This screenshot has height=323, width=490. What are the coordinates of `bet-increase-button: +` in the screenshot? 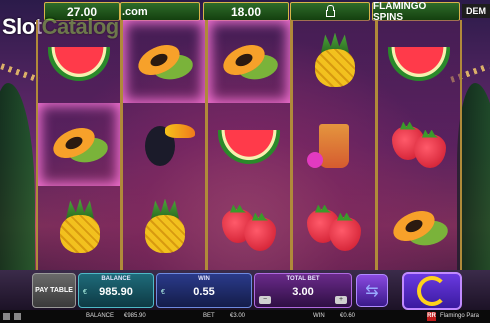 It's located at (341, 300).